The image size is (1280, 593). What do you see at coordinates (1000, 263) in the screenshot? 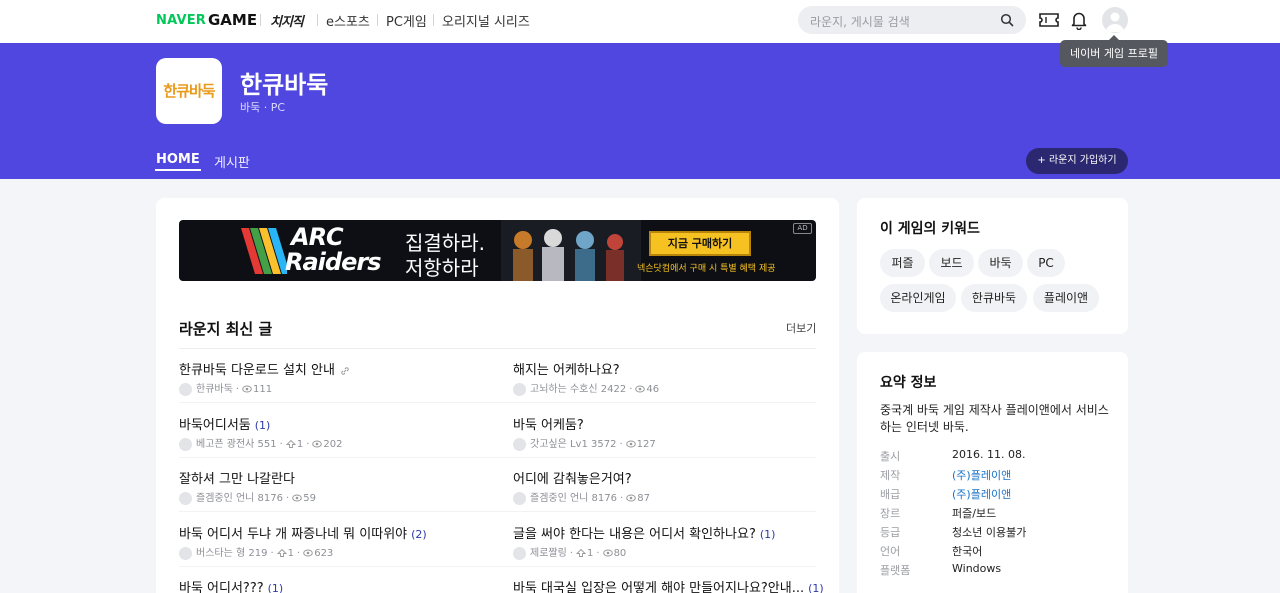
I see `keyword-chip: 바둑` at bounding box center [1000, 263].